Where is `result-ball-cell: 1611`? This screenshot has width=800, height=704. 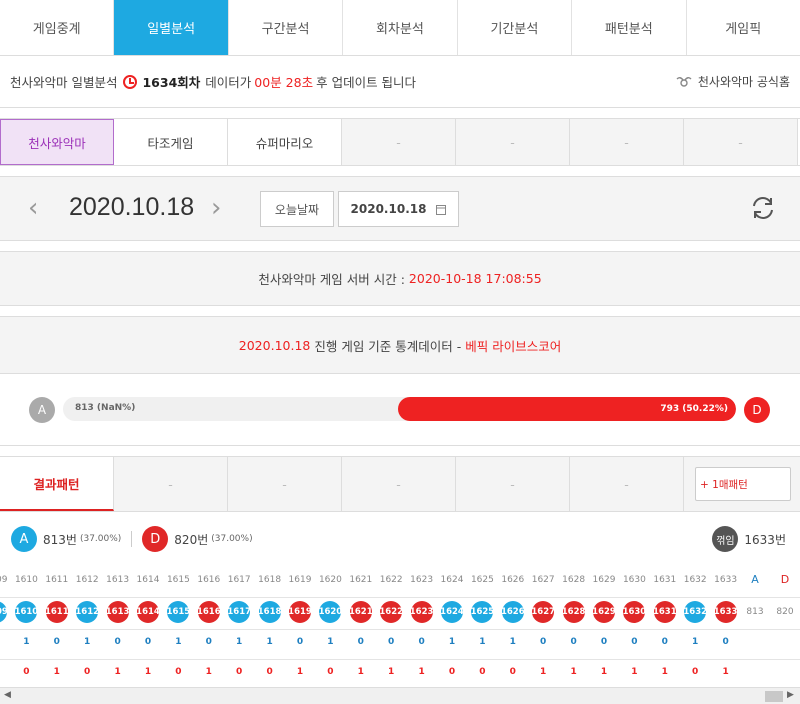 result-ball-cell: 1611 is located at coordinates (57, 612).